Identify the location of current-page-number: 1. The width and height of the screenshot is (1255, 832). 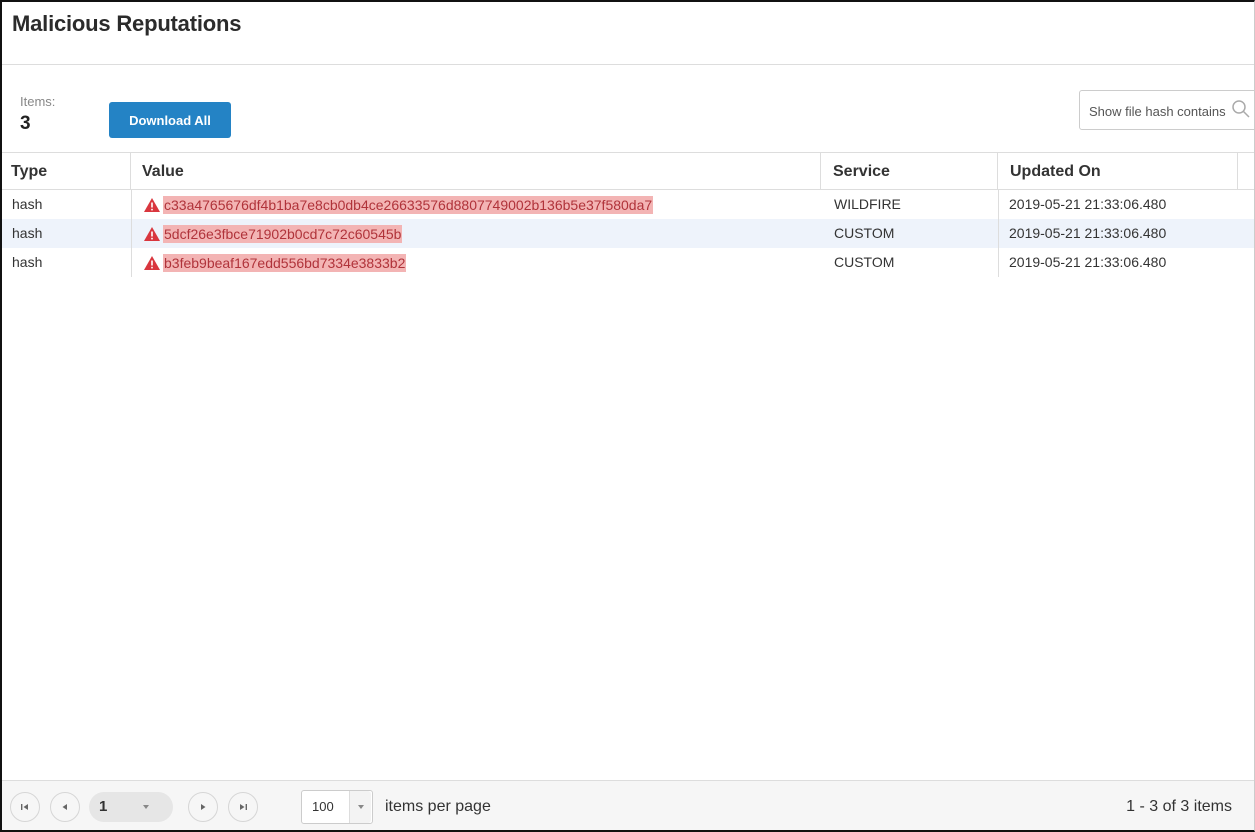
(103, 806).